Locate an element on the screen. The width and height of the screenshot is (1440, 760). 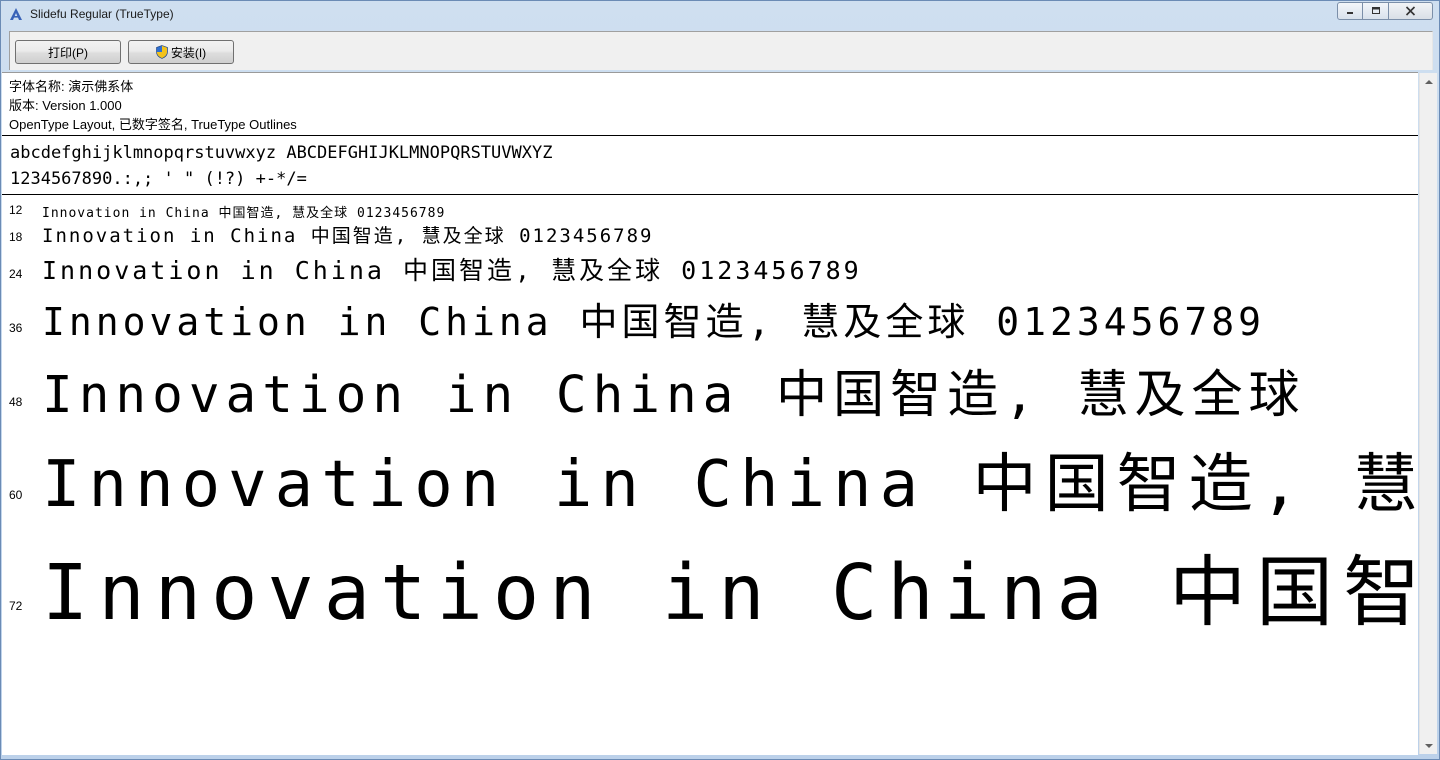
size-label: 12 is located at coordinates (16, 210).